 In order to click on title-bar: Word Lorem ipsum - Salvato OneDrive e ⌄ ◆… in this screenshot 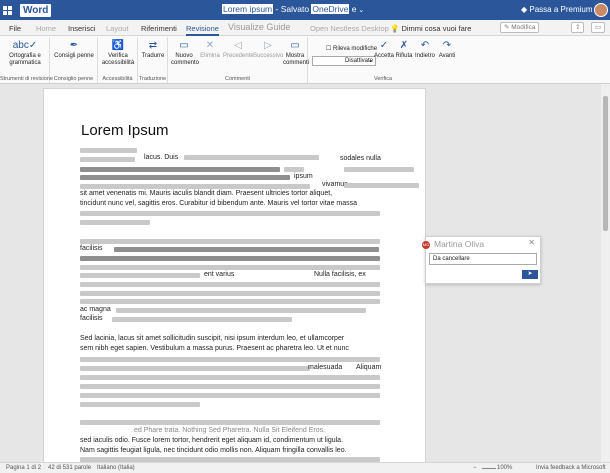, I will do `click(305, 10)`.